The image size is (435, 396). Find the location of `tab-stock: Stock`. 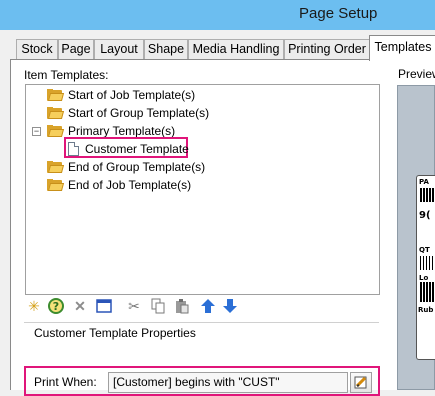

tab-stock: Stock is located at coordinates (37, 49).